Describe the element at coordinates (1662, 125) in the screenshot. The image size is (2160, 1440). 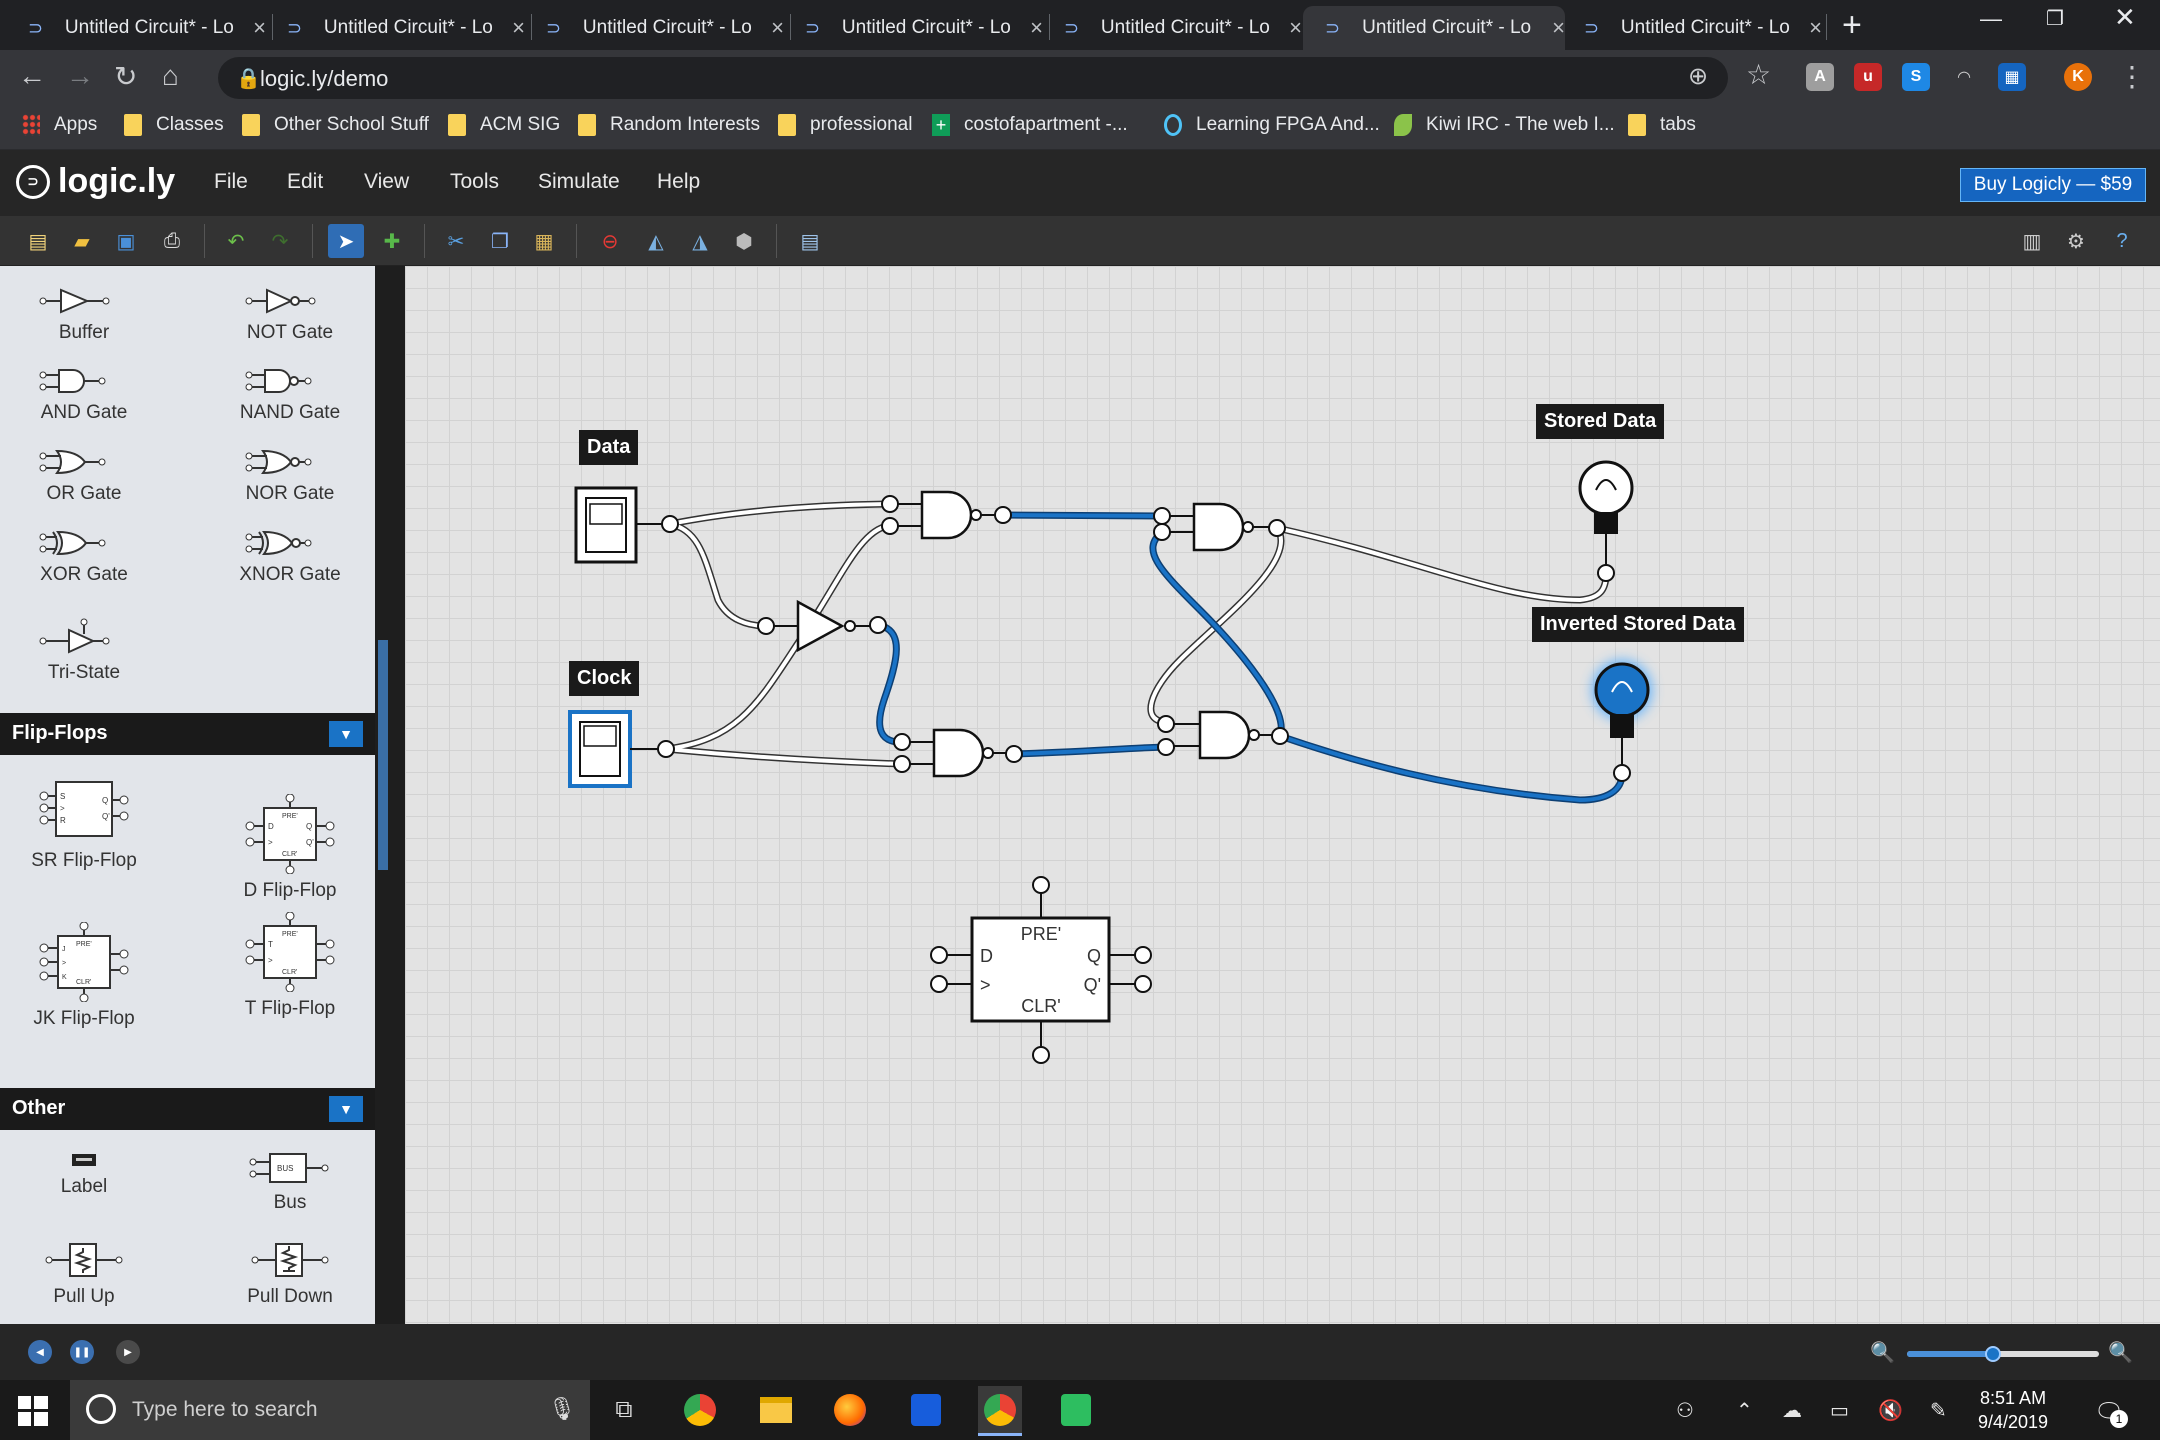
I see `bookmark-folder: tabs` at that location.